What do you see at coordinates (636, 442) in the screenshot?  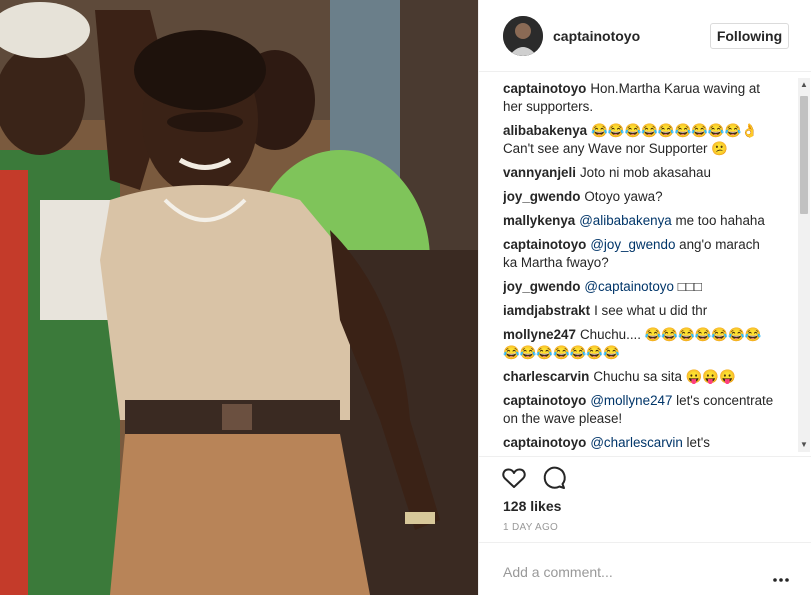 I see `comment-mention: @charlescarvin` at bounding box center [636, 442].